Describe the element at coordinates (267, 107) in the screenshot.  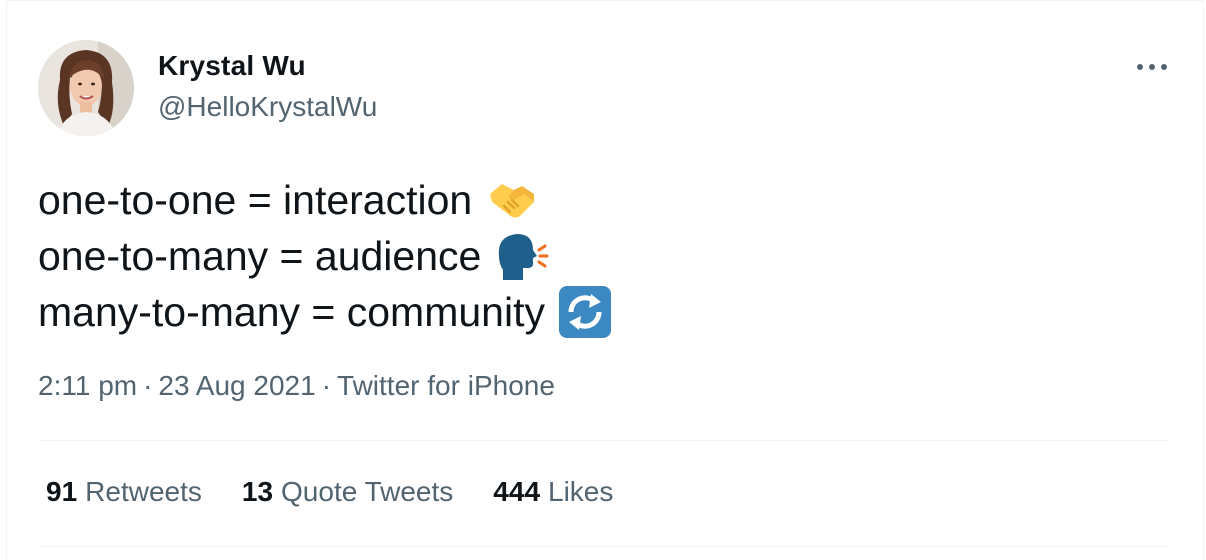
I see `author-handle: @HelloKrystalWu` at that location.